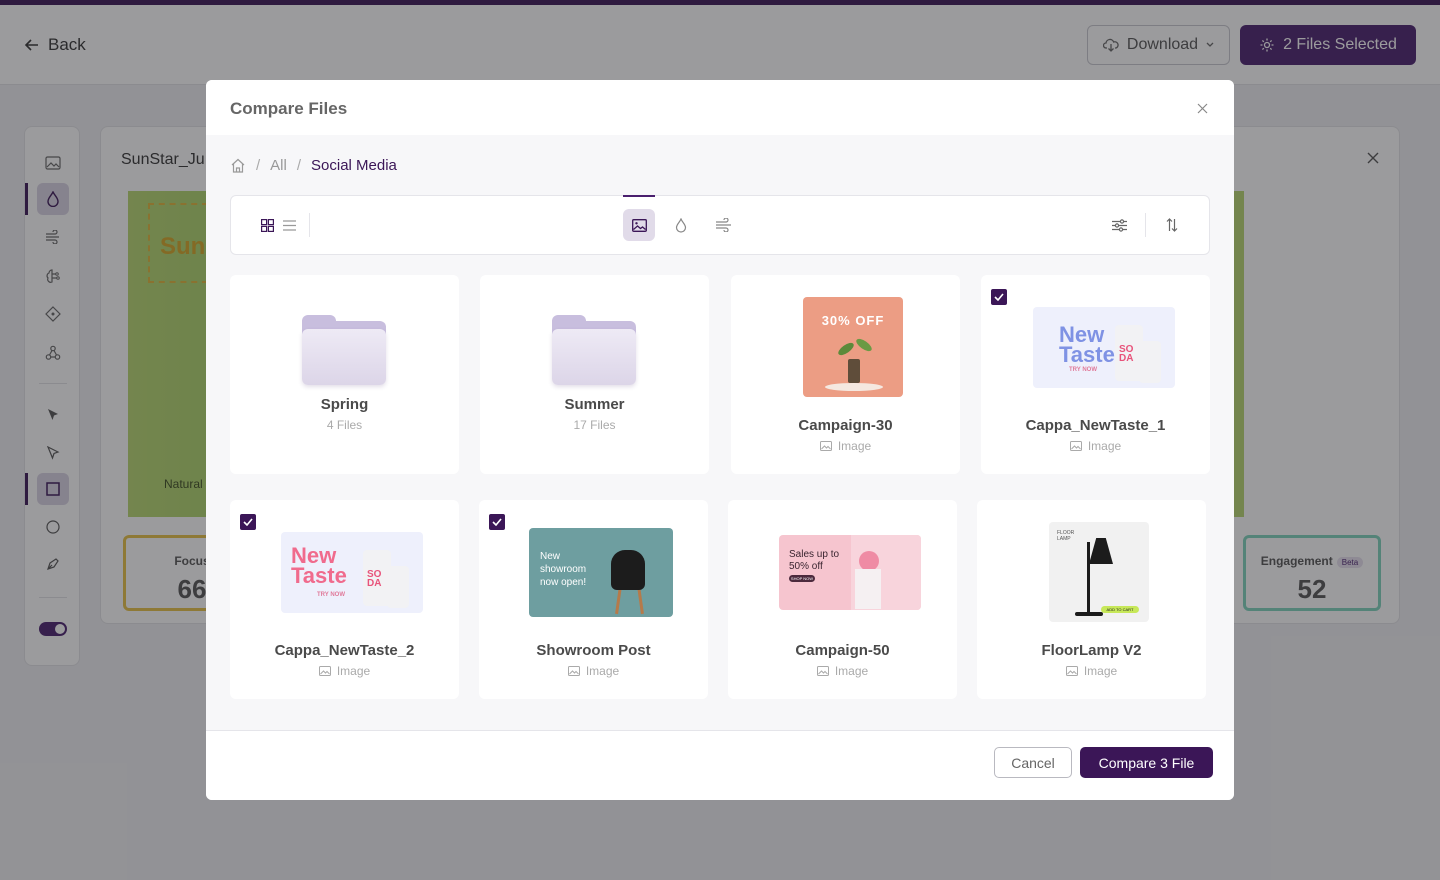  Describe the element at coordinates (344, 650) in the screenshot. I see `file-name: Cappa_NewTaste_2` at that location.